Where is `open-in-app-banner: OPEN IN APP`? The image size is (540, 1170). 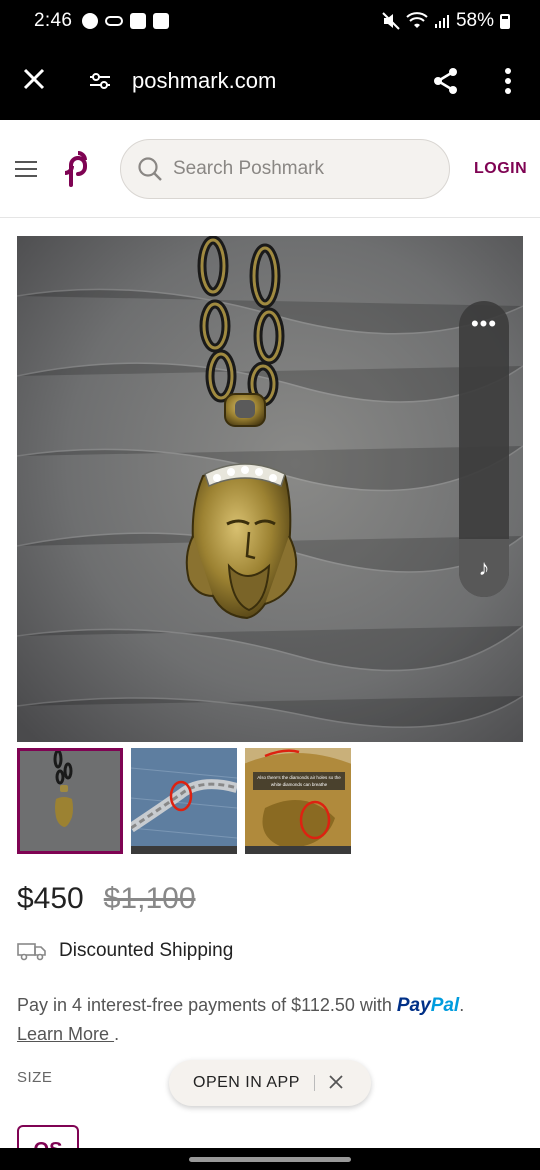
open-in-app-banner: OPEN IN APP is located at coordinates (270, 1083).